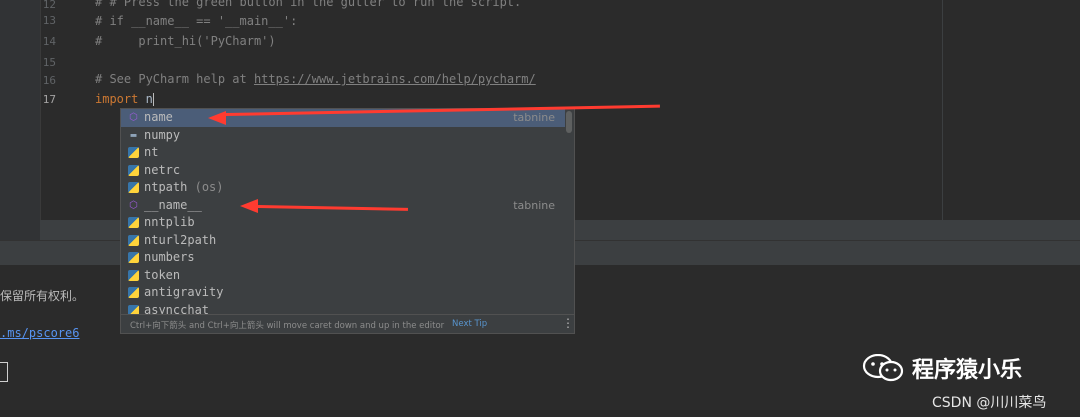 Image resolution: width=1080 pixels, height=417 pixels. Describe the element at coordinates (49, 41) in the screenshot. I see `line-number: 14` at that location.